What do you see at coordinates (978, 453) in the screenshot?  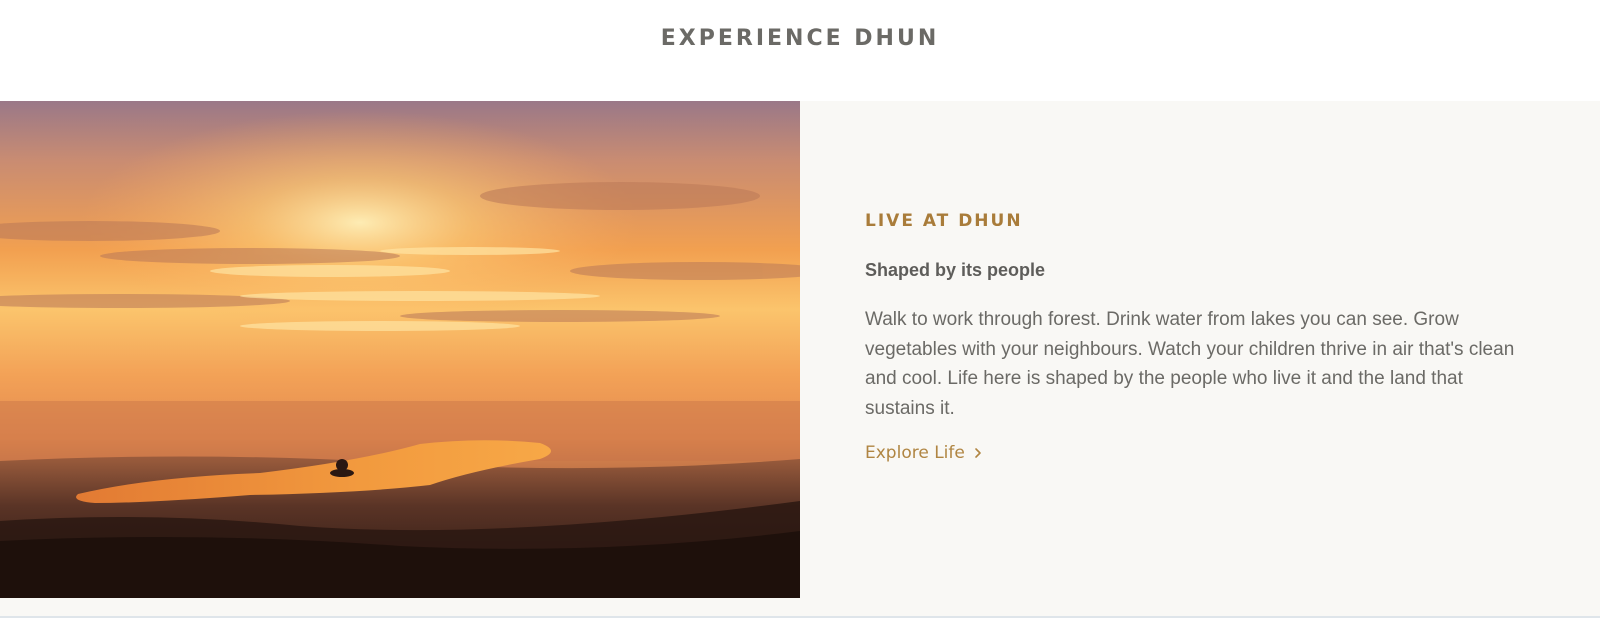 I see `chevron-right-icon` at bounding box center [978, 453].